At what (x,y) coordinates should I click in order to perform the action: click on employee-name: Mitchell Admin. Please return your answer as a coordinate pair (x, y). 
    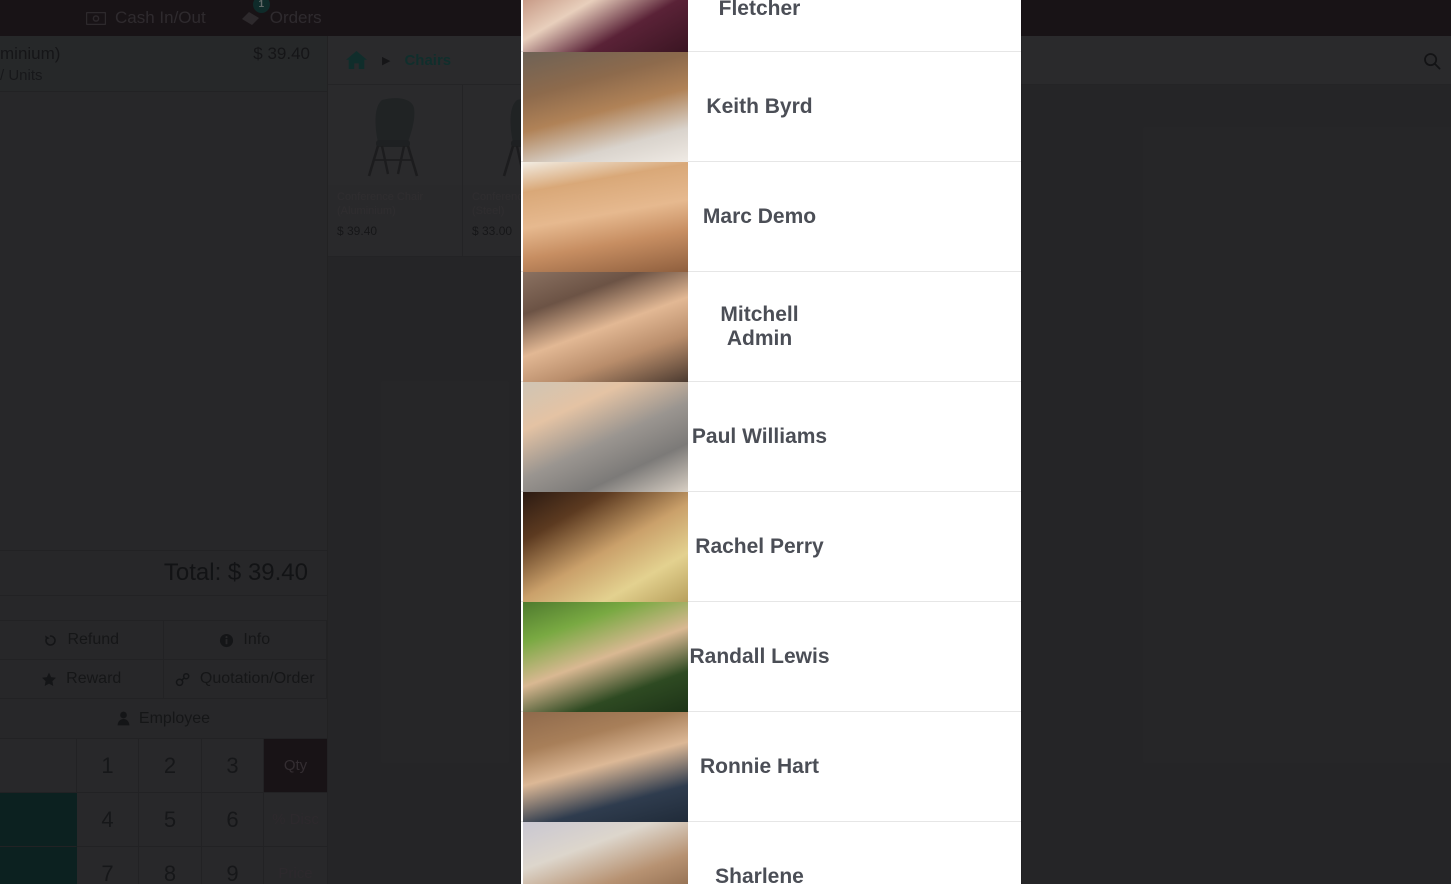
    Looking at the image, I should click on (759, 326).